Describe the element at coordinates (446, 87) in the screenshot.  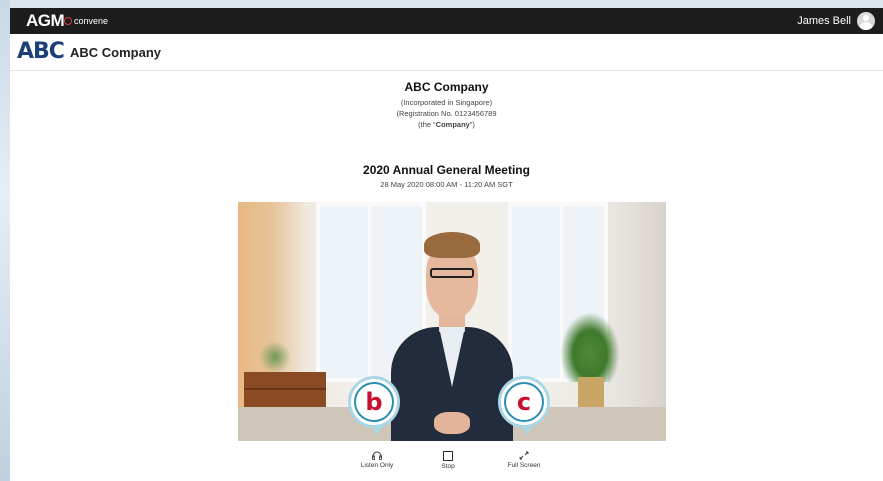
I see `company-title: ABC Company` at that location.